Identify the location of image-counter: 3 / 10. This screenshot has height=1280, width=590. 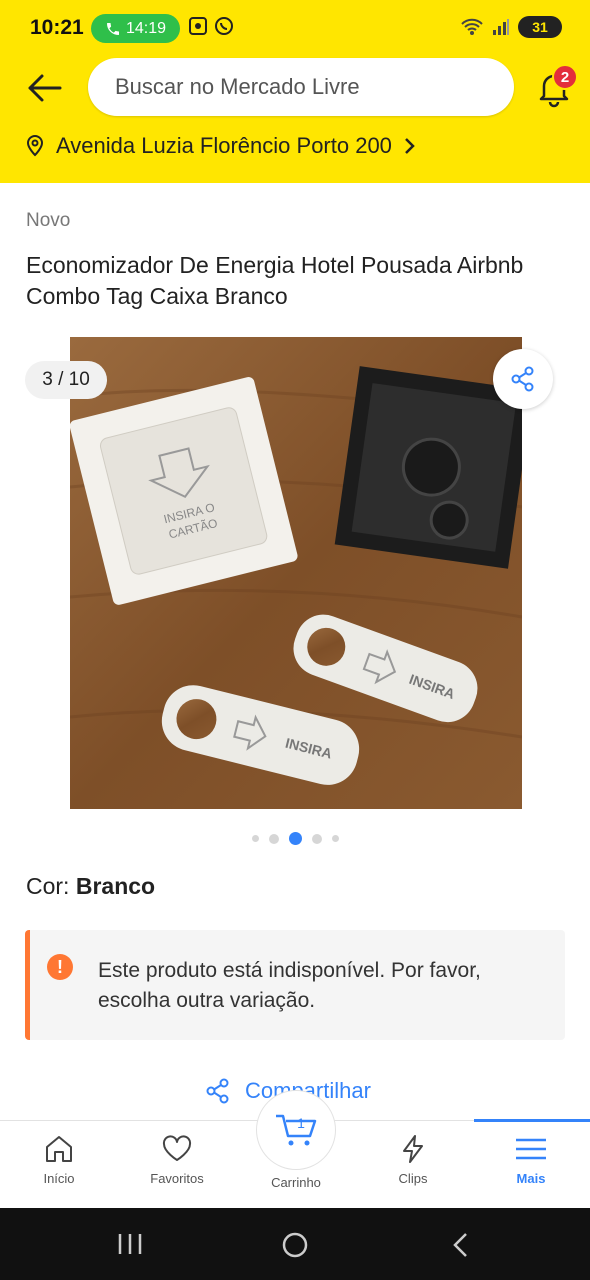
(66, 380).